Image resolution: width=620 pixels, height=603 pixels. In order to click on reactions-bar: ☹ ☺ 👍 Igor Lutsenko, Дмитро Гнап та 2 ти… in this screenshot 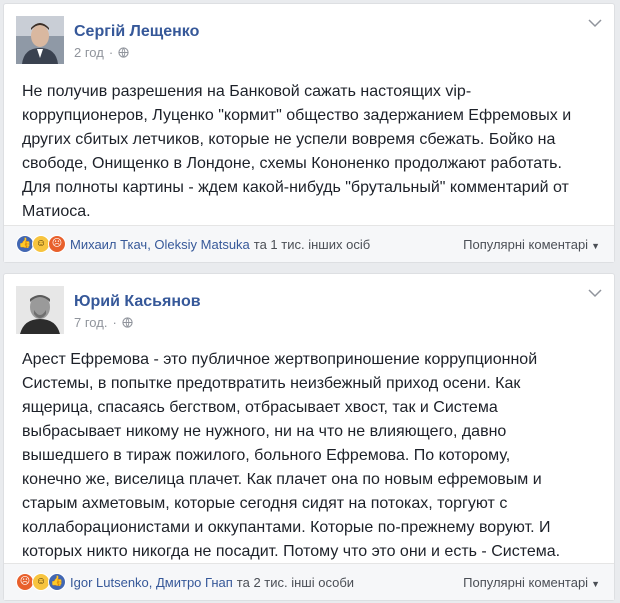, I will do `click(309, 581)`.